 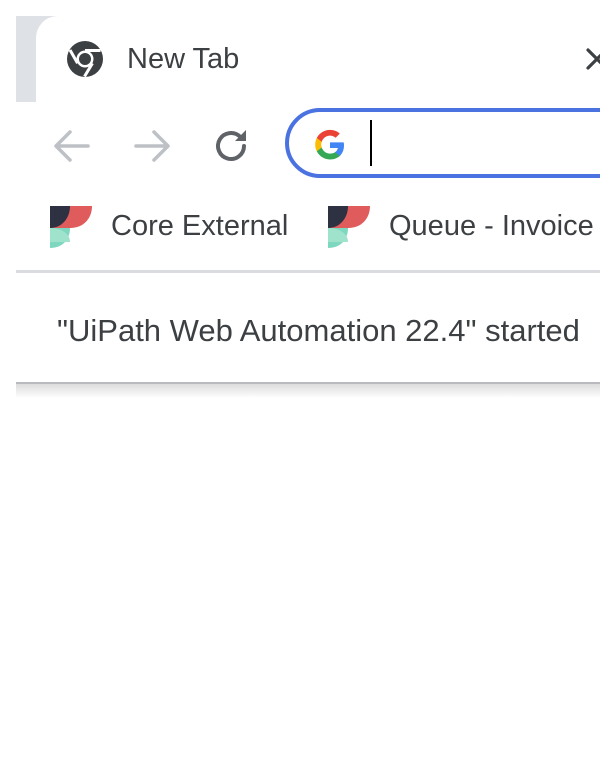 I want to click on reload-icon, so click(x=232, y=146).